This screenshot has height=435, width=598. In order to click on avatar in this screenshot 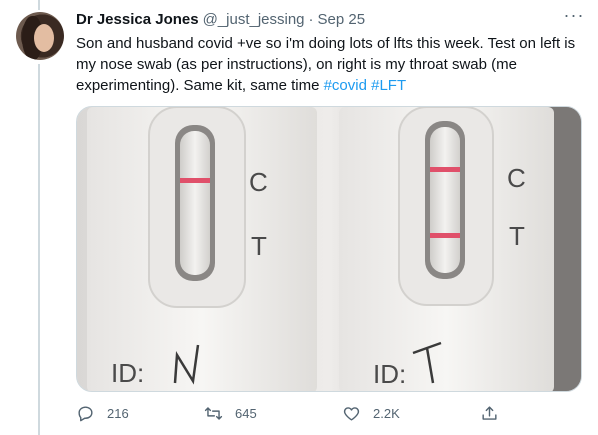, I will do `click(40, 36)`.